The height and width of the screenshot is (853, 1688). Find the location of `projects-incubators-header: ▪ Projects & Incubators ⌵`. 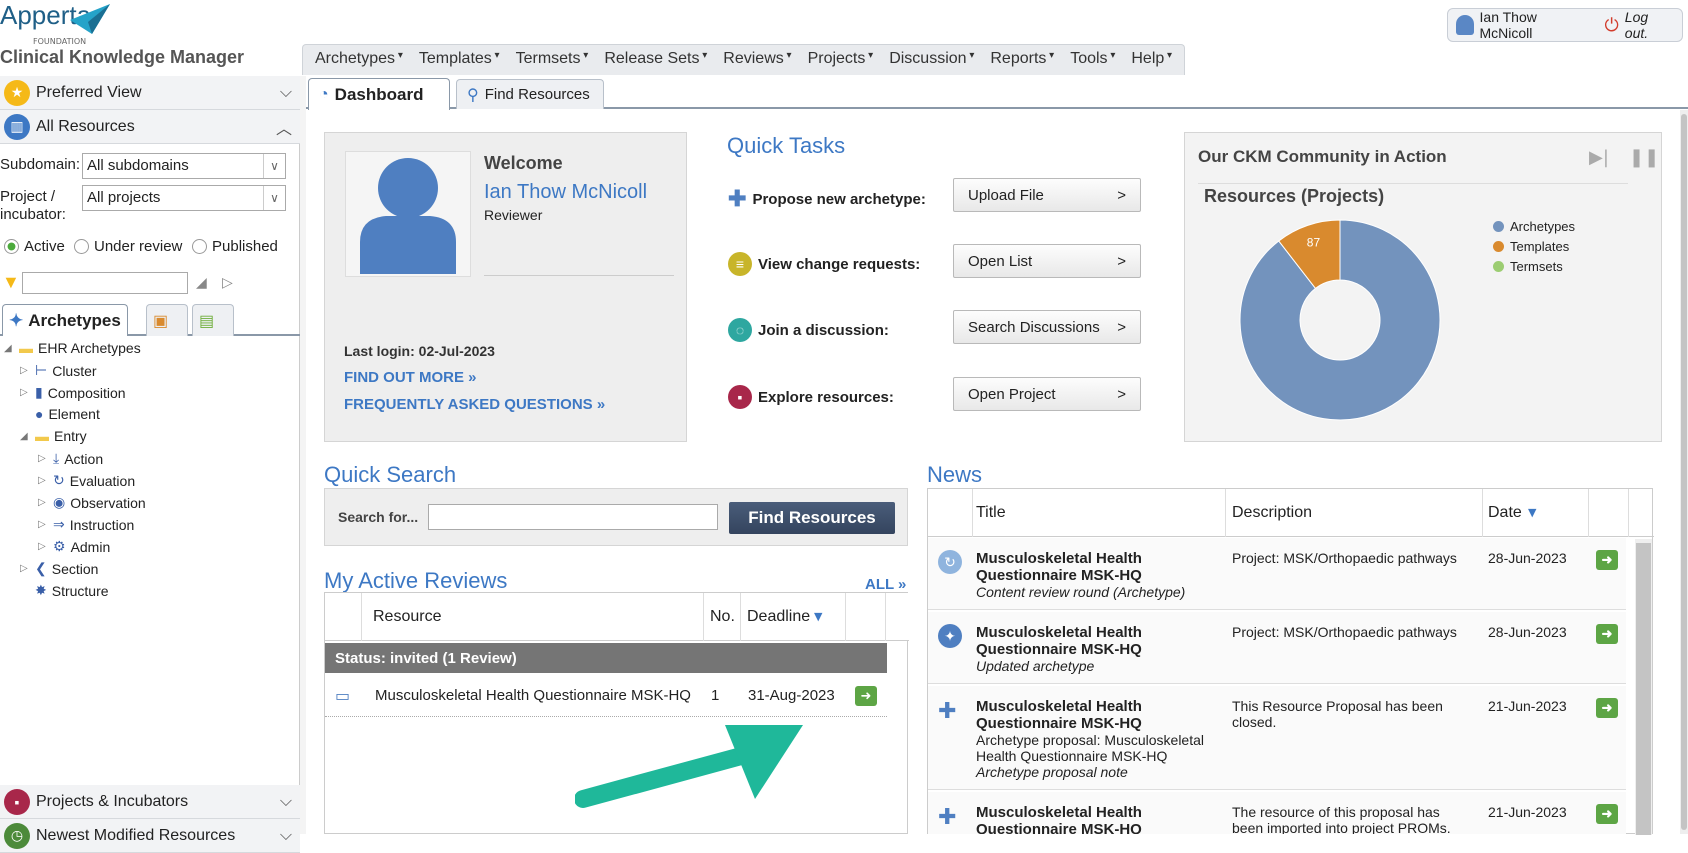

projects-incubators-header: ▪ Projects & Incubators ⌵ is located at coordinates (150, 802).